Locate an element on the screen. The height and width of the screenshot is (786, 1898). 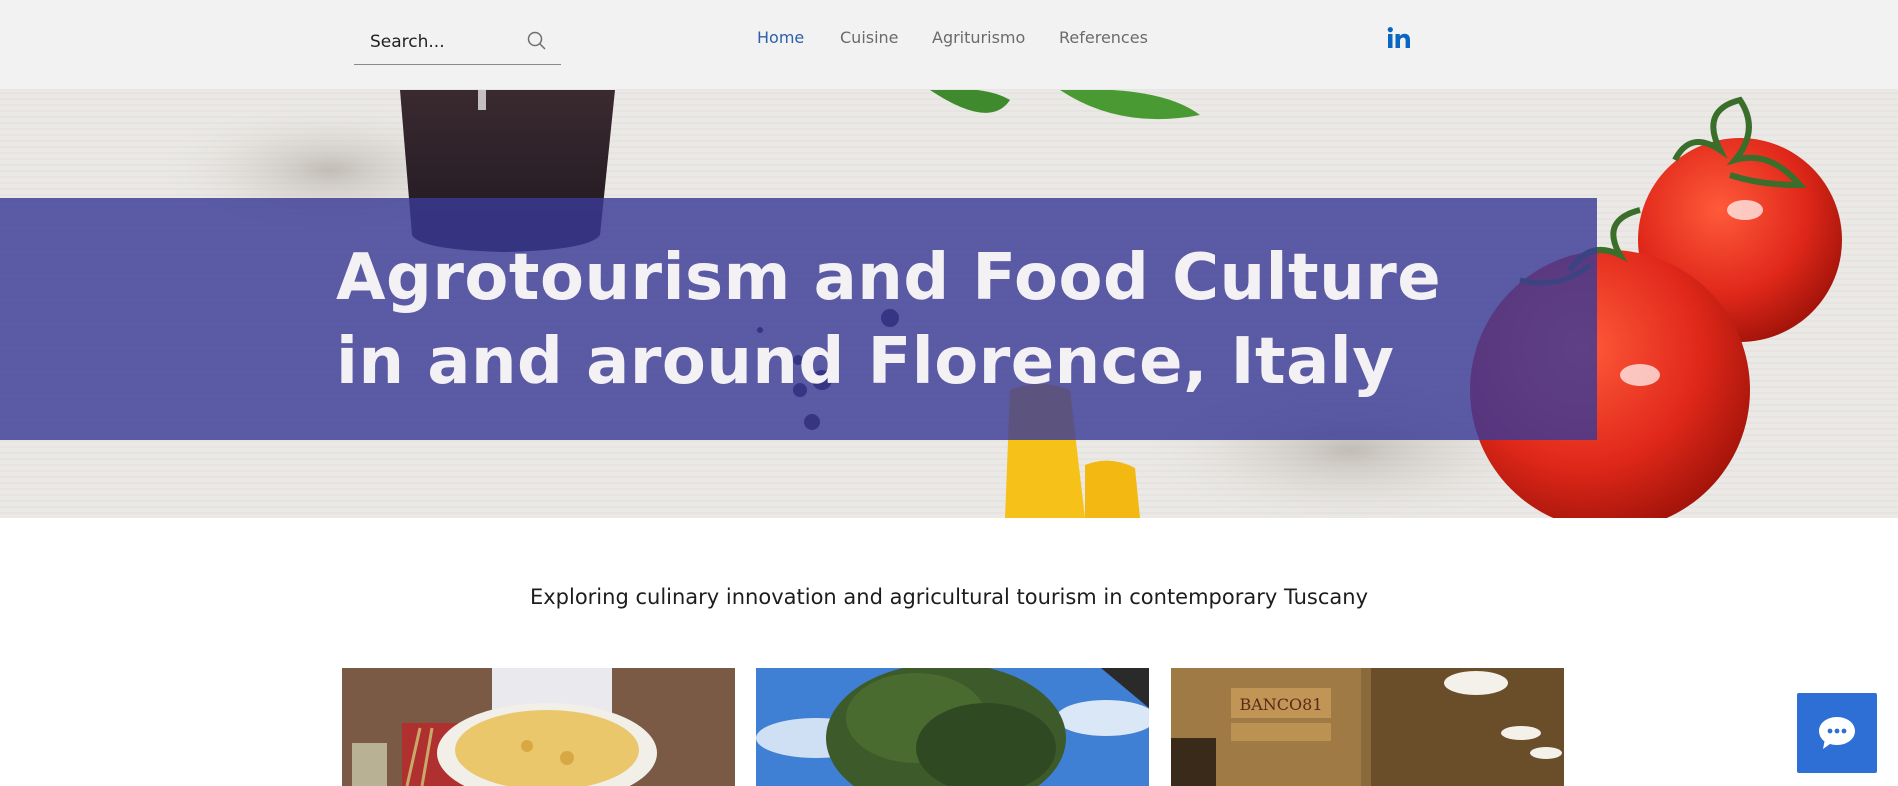
site-header: Home Cuisine Agriturismo References is located at coordinates (949, 45).